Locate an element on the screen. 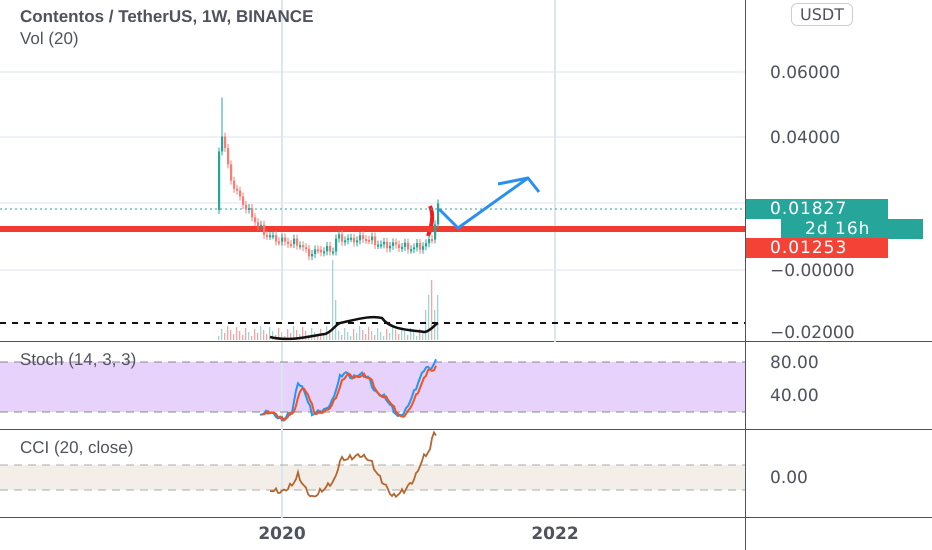  cci-label: CCI (20, close) is located at coordinates (77, 448).